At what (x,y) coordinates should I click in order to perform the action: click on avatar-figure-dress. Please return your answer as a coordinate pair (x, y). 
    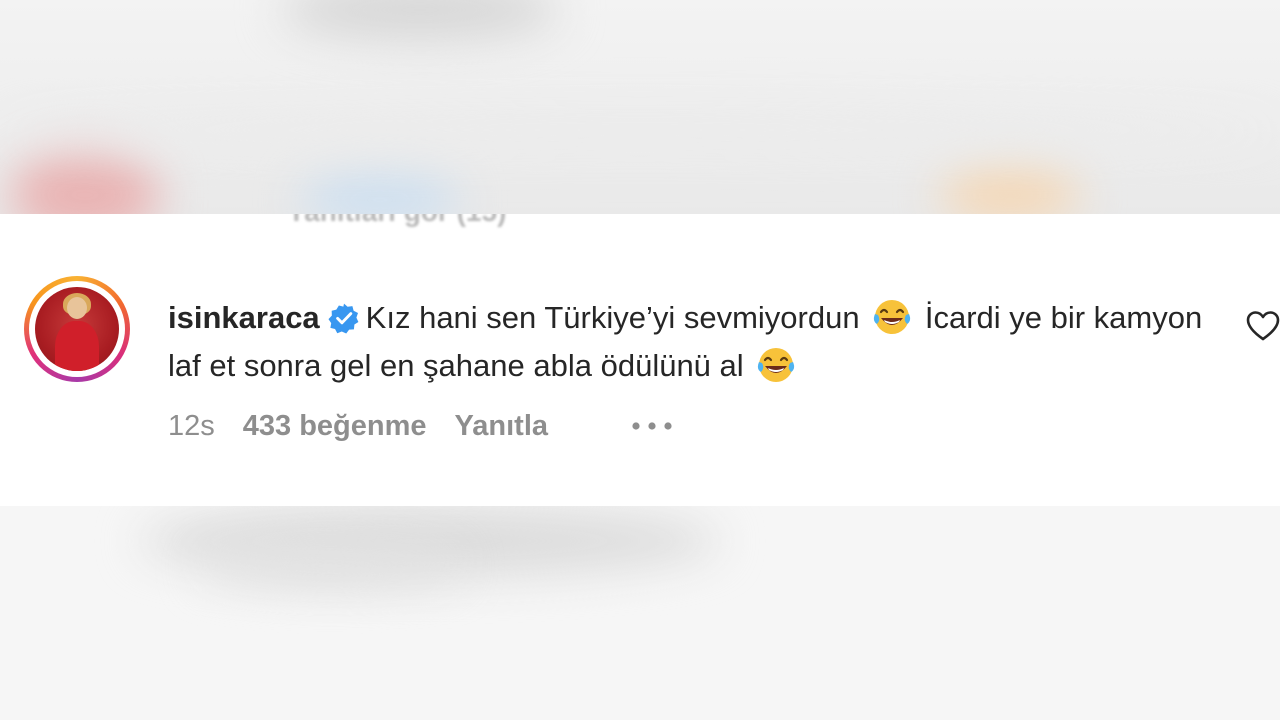
    Looking at the image, I should click on (77, 346).